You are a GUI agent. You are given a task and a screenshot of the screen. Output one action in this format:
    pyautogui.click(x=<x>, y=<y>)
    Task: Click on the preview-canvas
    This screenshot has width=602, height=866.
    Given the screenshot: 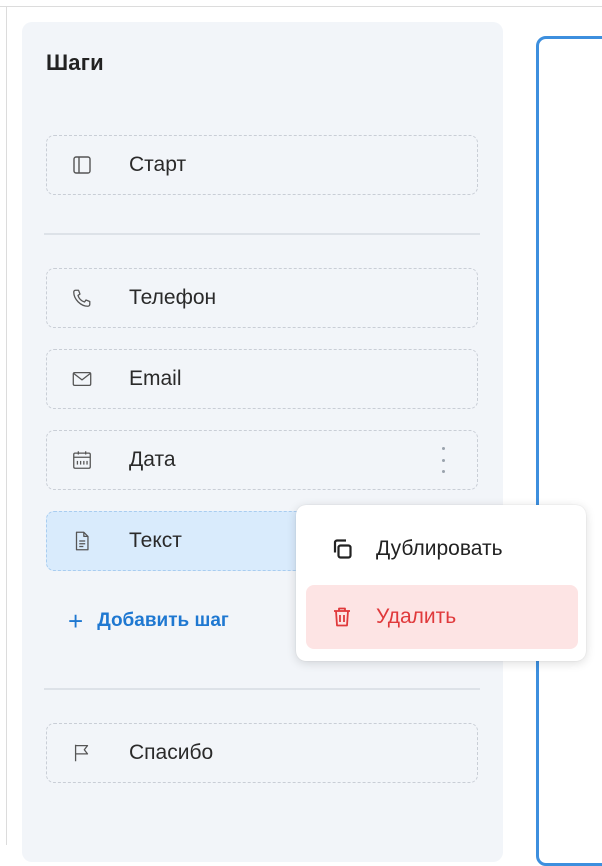 What is the action you would take?
    pyautogui.click(x=569, y=451)
    